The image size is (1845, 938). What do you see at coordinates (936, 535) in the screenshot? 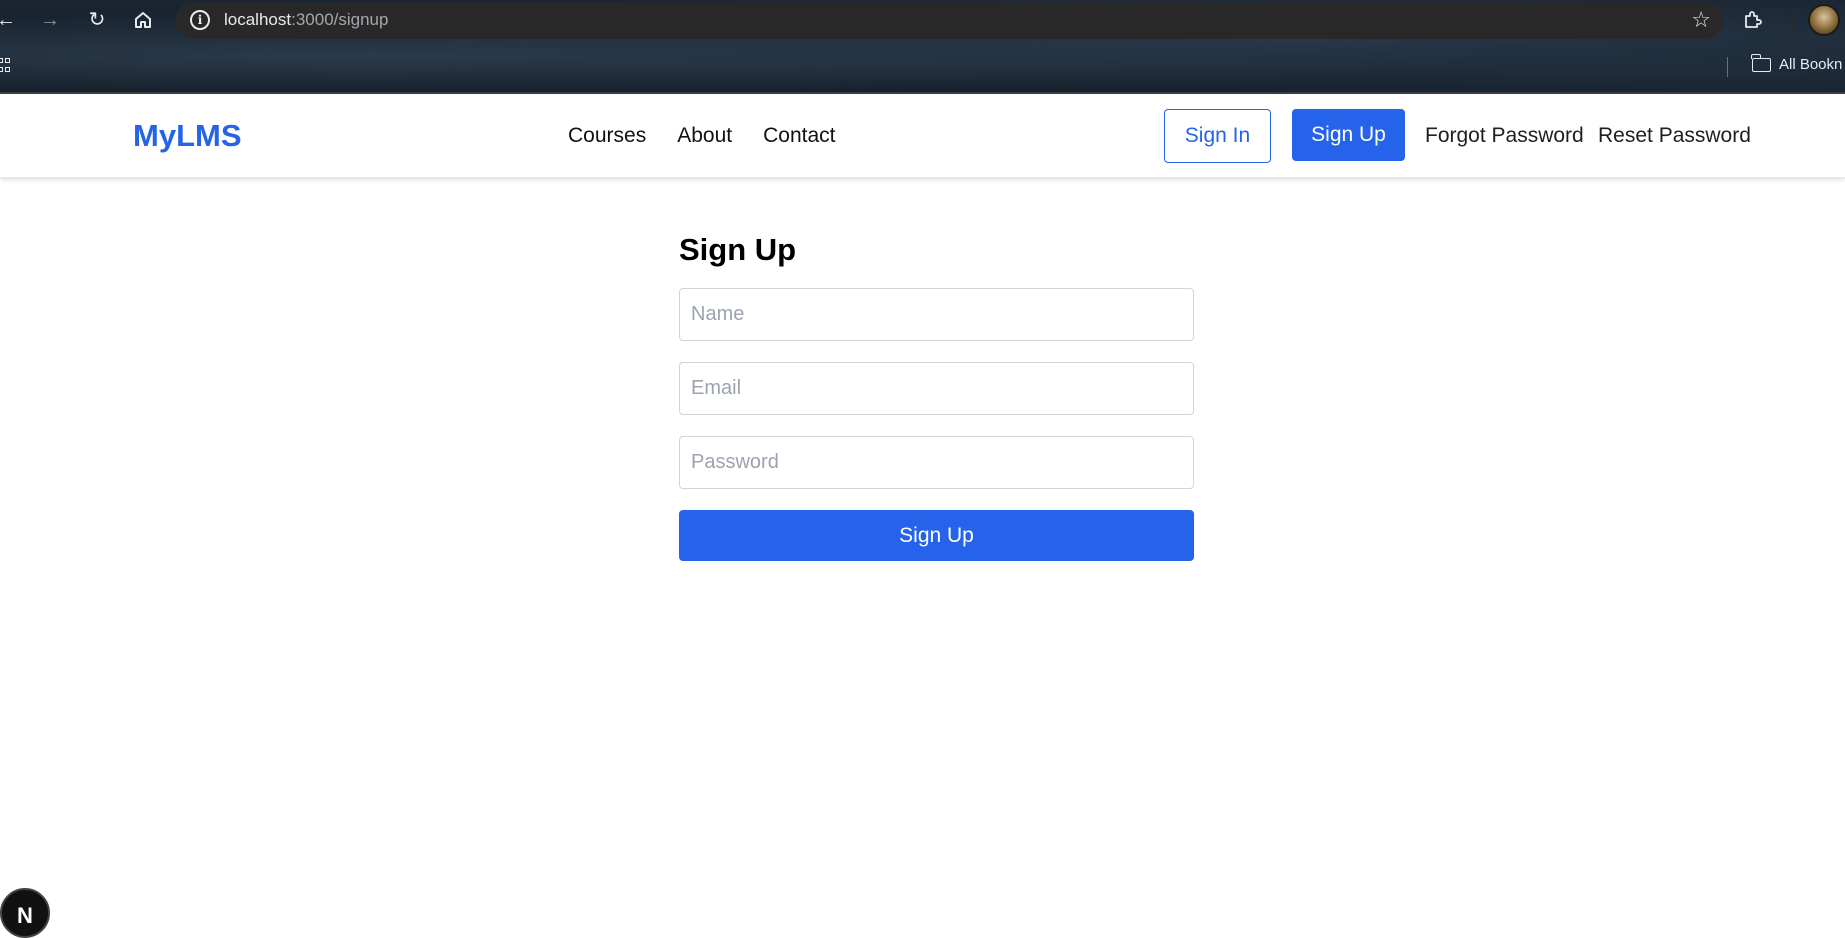
I see `sign-up-submit-button: Sign Up` at bounding box center [936, 535].